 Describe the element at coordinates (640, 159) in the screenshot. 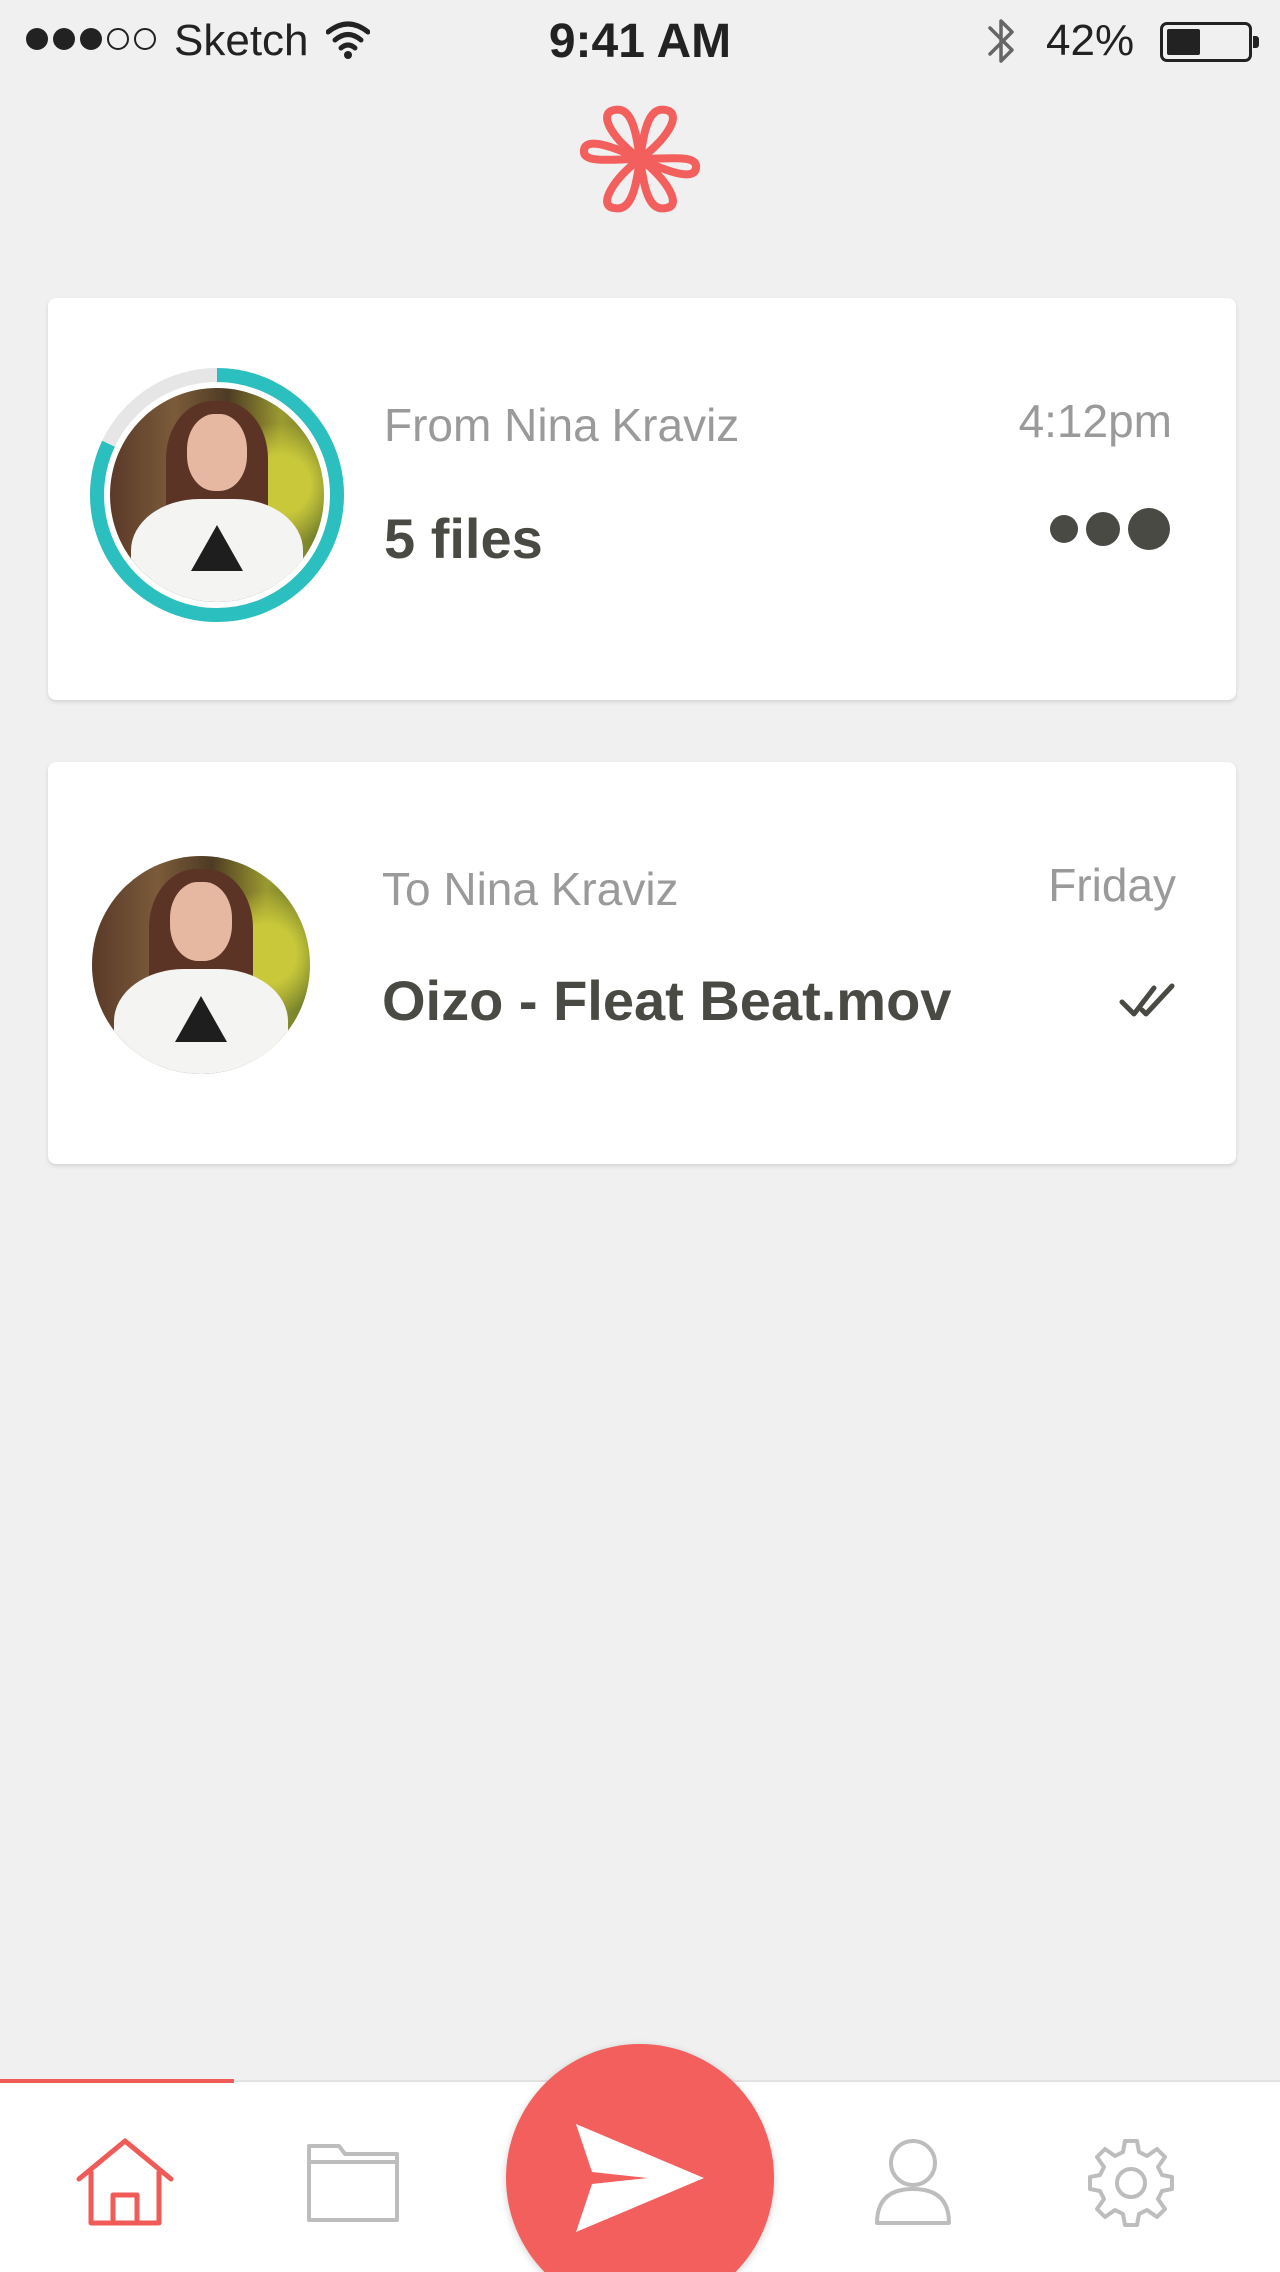

I see `command-cloverleaf-icon` at that location.